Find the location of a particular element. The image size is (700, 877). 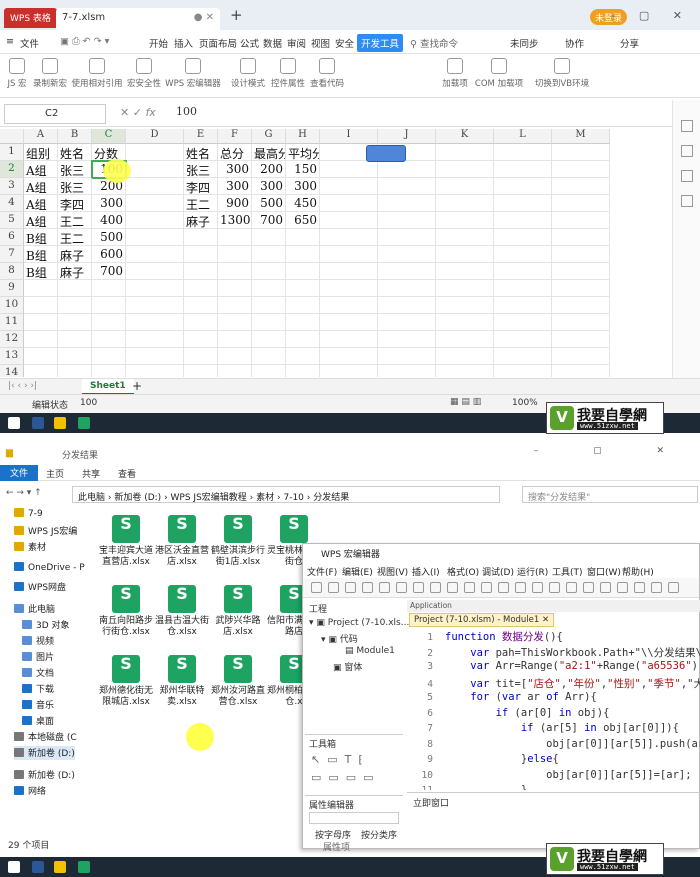

file-item: S 鹤壁淇滨步行街1店.xlsx is located at coordinates (238, 541).